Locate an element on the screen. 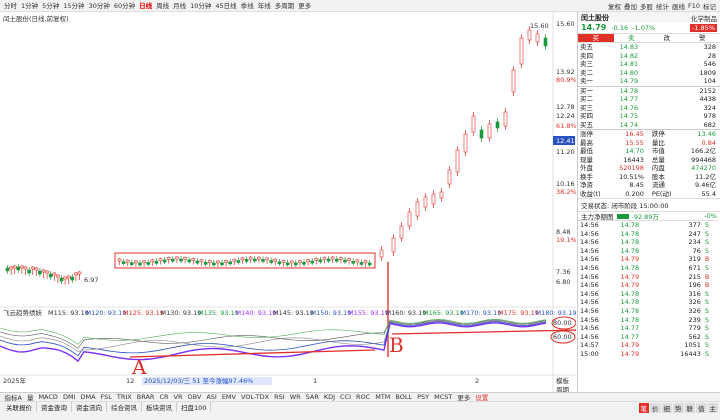 Image resolution: width=720 pixels, height=420 pixels. stat-label: 流通 is located at coordinates (658, 185).